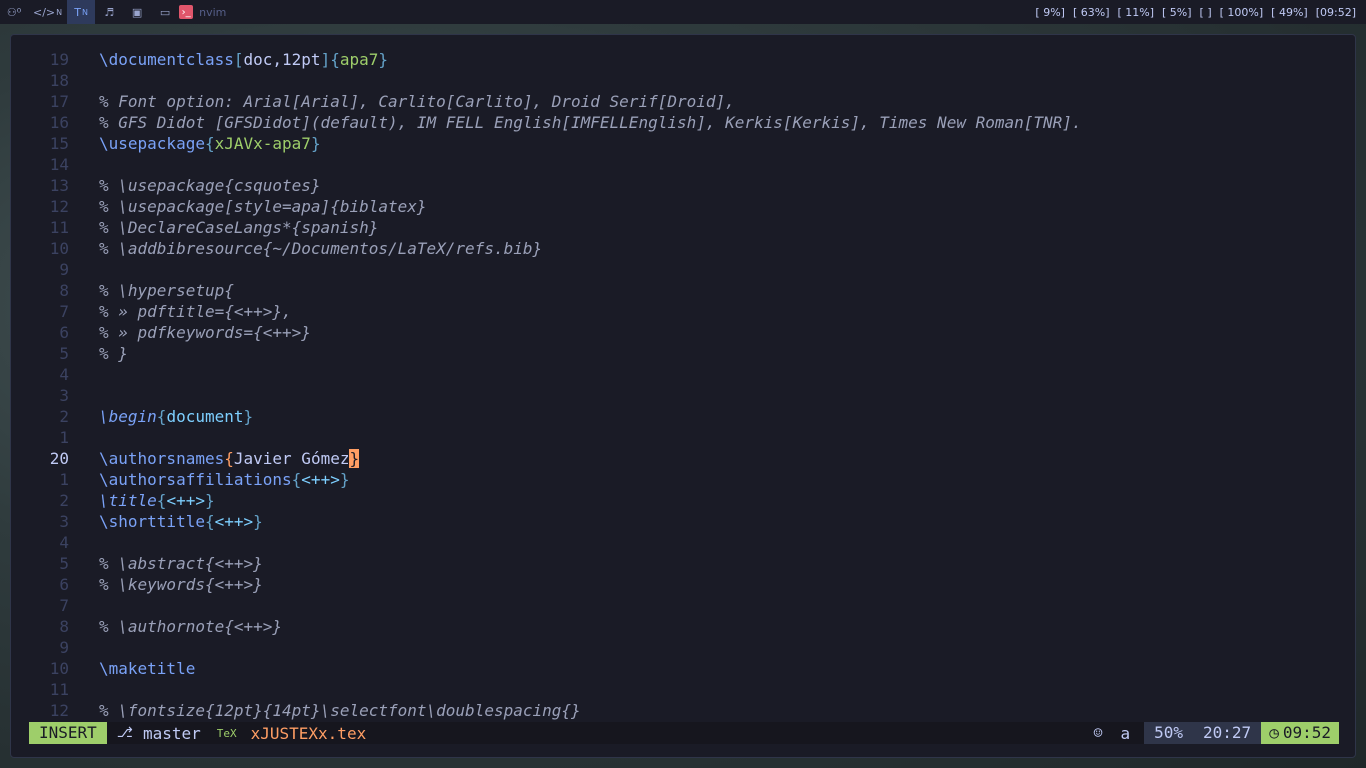 The image size is (1366, 768). Describe the element at coordinates (59, 185) in the screenshot. I see `line-number: 13` at that location.